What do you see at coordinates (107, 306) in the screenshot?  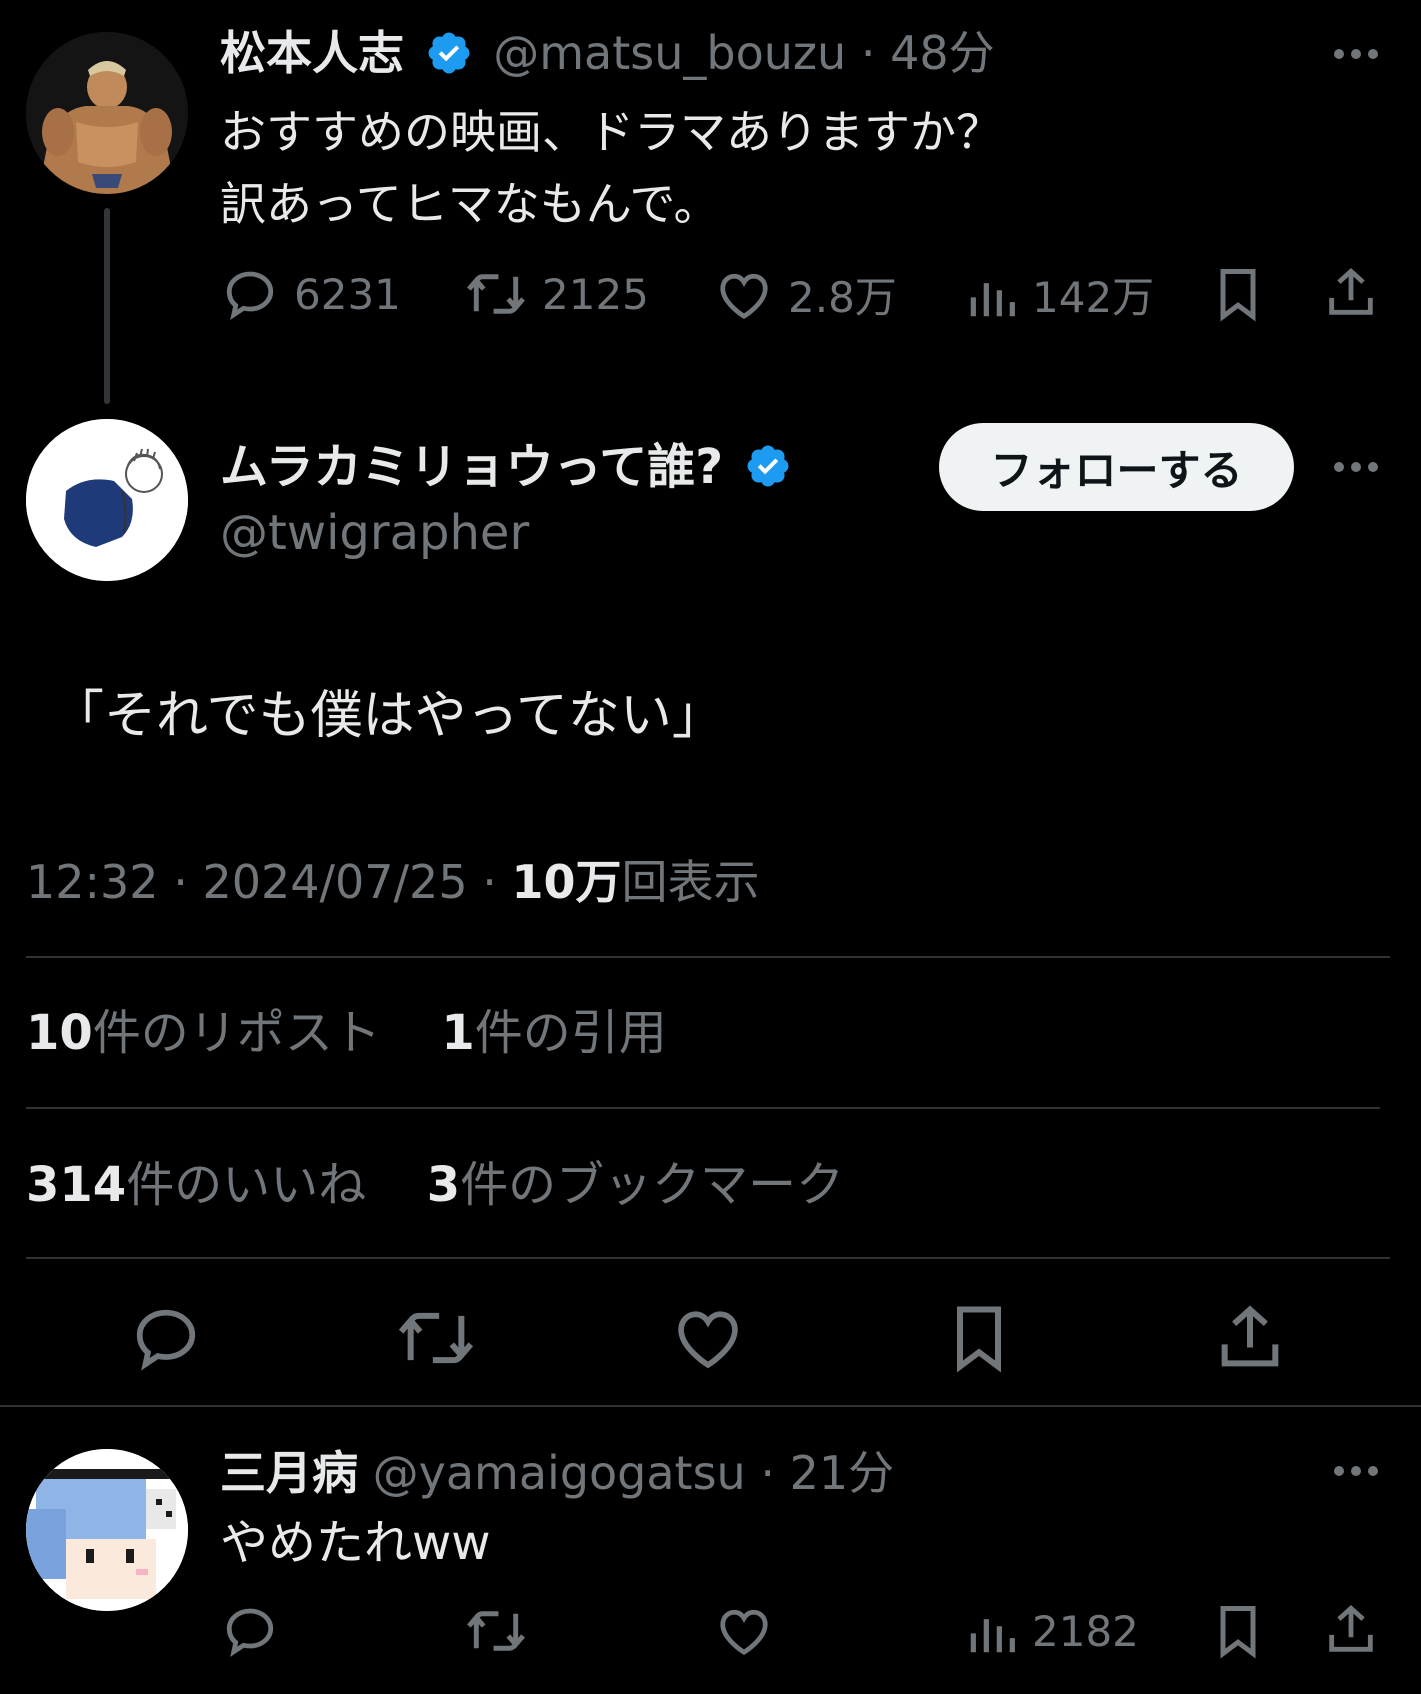 I see `thread-connector-line` at bounding box center [107, 306].